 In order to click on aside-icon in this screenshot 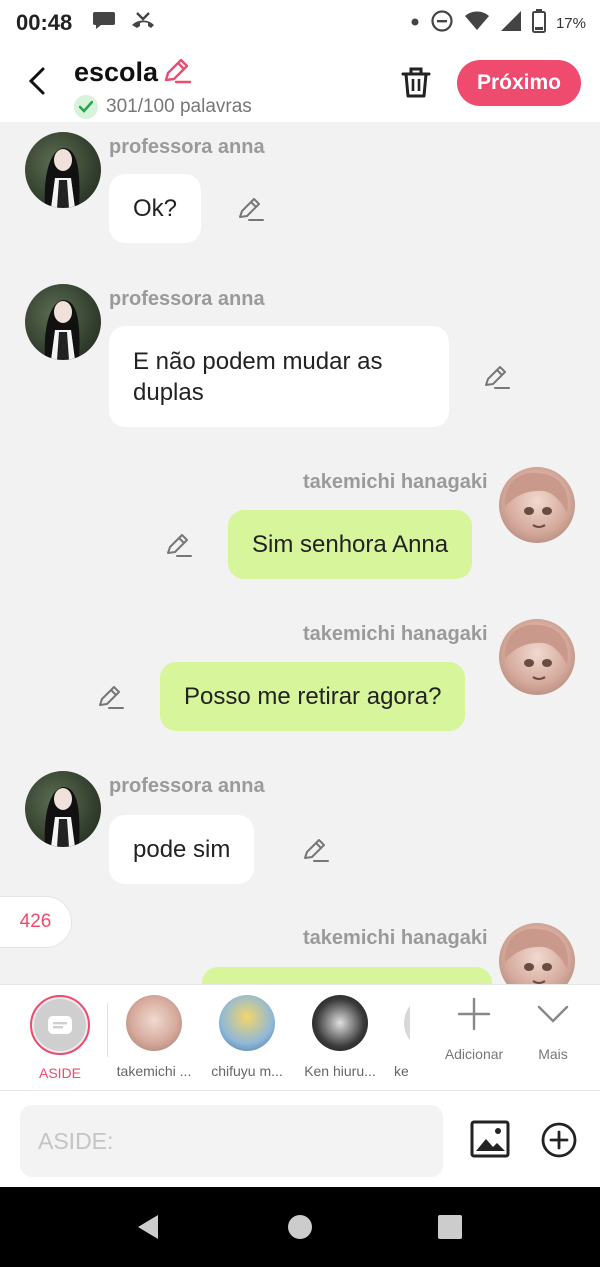, I will do `click(60, 1025)`.